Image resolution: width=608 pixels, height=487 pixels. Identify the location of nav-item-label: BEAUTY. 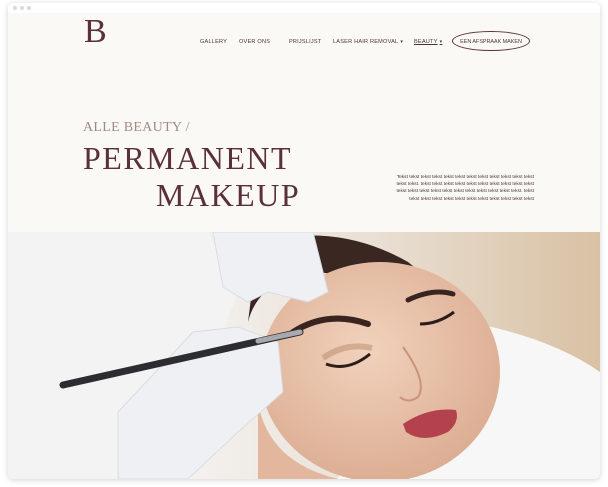
(426, 42).